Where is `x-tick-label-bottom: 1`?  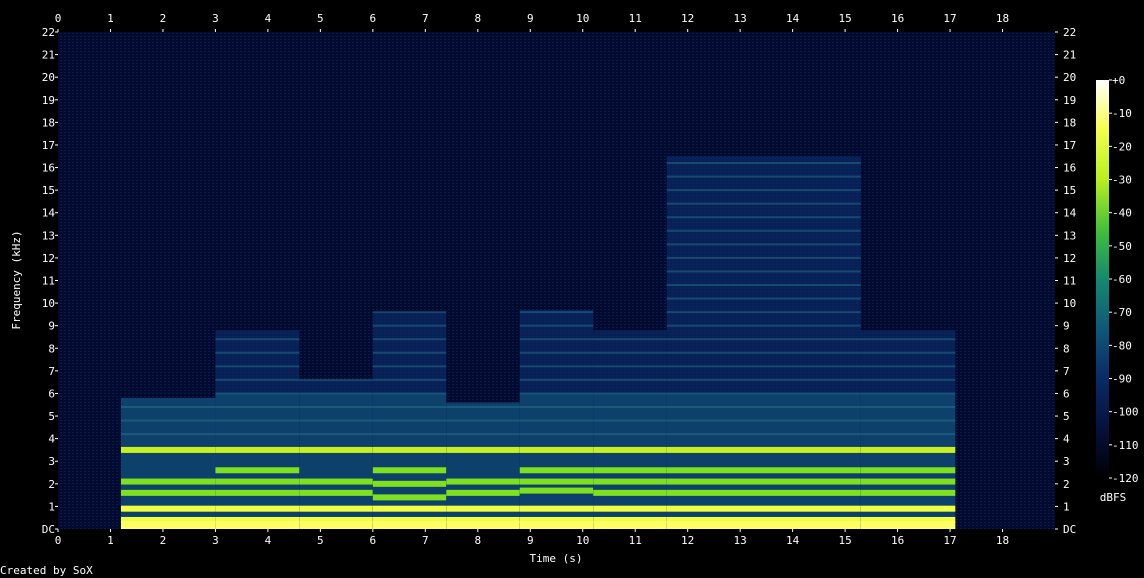 x-tick-label-bottom: 1 is located at coordinates (110, 540).